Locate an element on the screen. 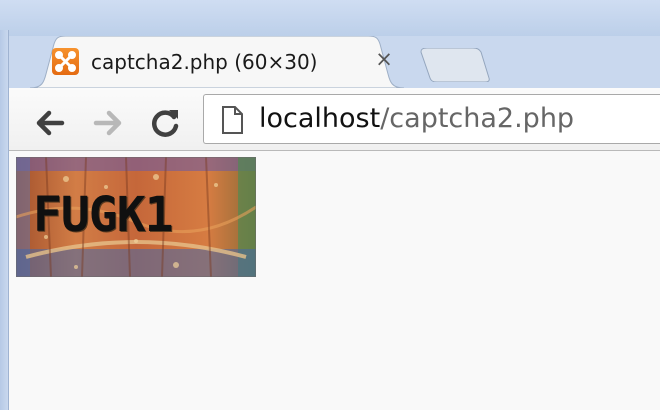 The image size is (660, 410). document-icon is located at coordinates (232, 120).